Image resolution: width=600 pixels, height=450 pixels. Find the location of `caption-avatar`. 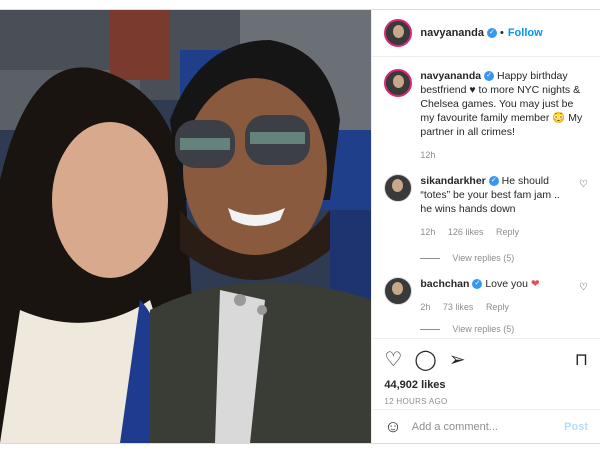

caption-avatar is located at coordinates (398, 83).